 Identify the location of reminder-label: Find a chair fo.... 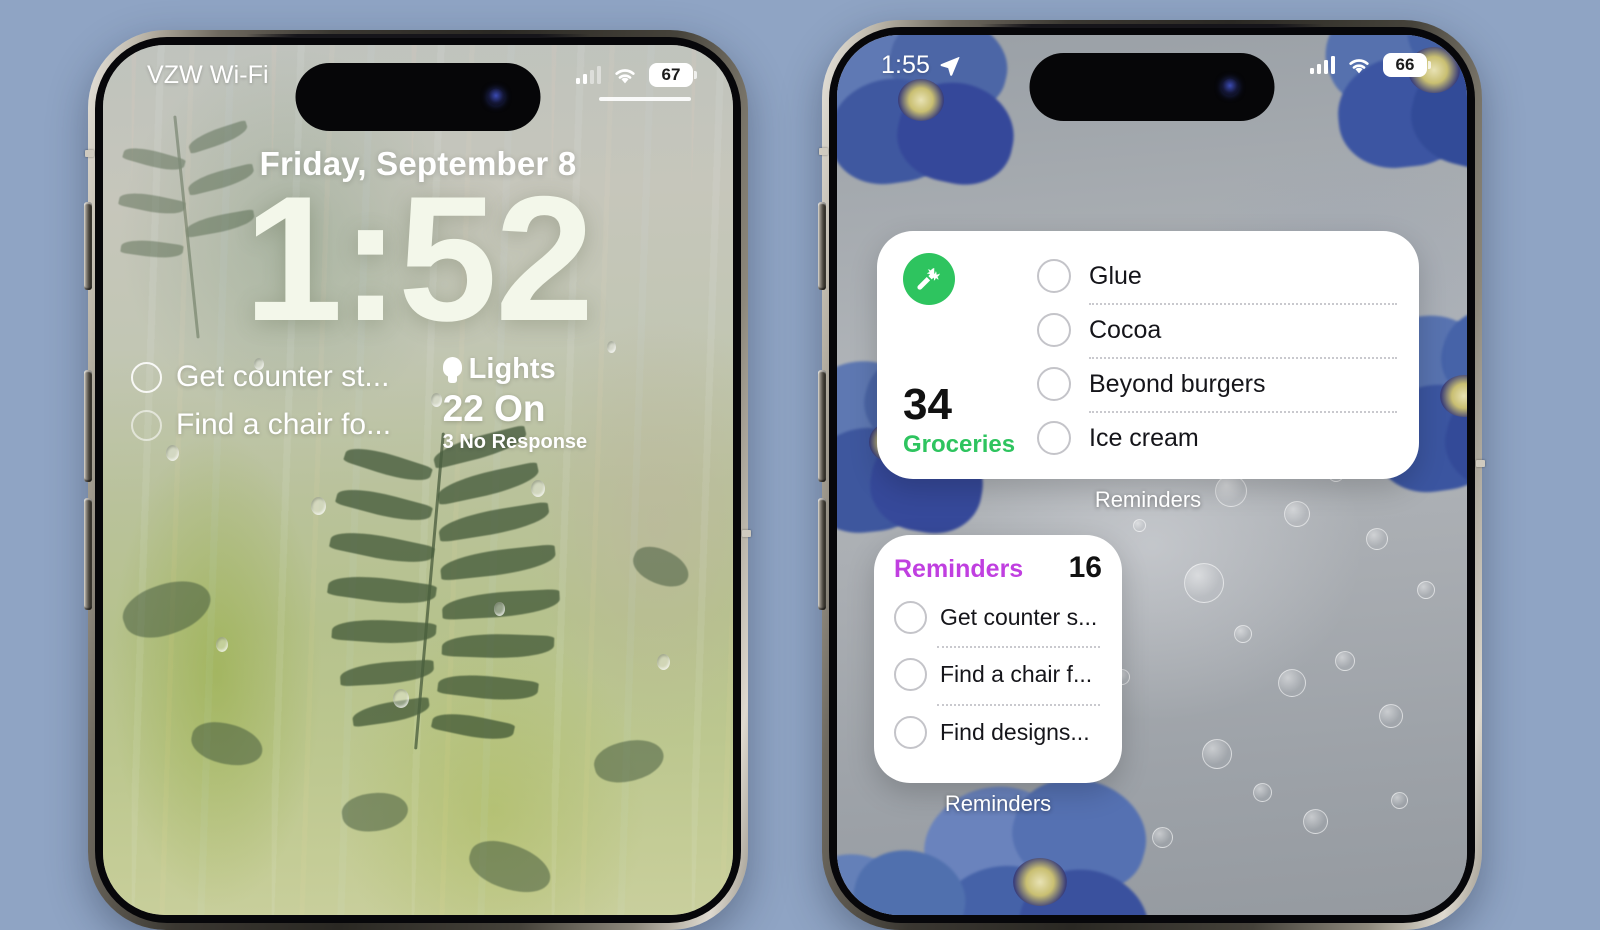
(284, 424).